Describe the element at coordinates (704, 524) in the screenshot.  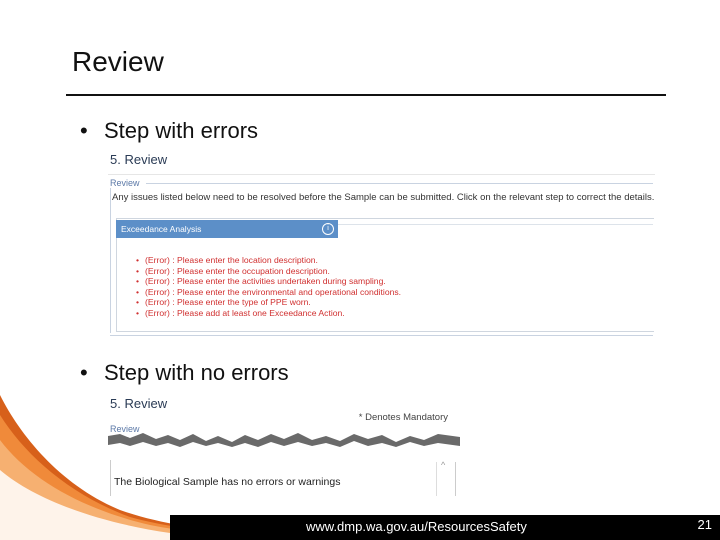
I see `page-number: 21` at that location.